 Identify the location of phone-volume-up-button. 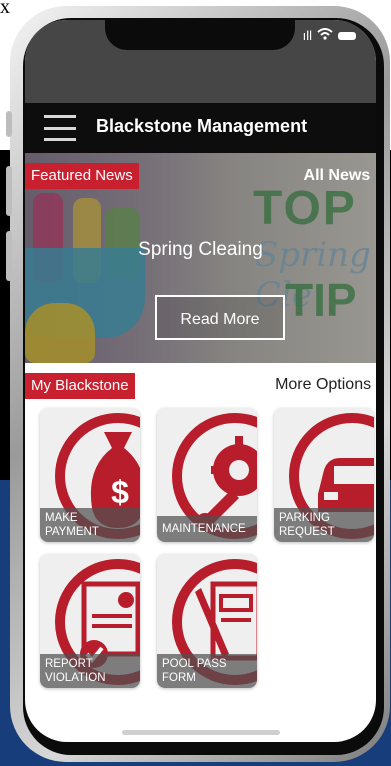
(9, 191).